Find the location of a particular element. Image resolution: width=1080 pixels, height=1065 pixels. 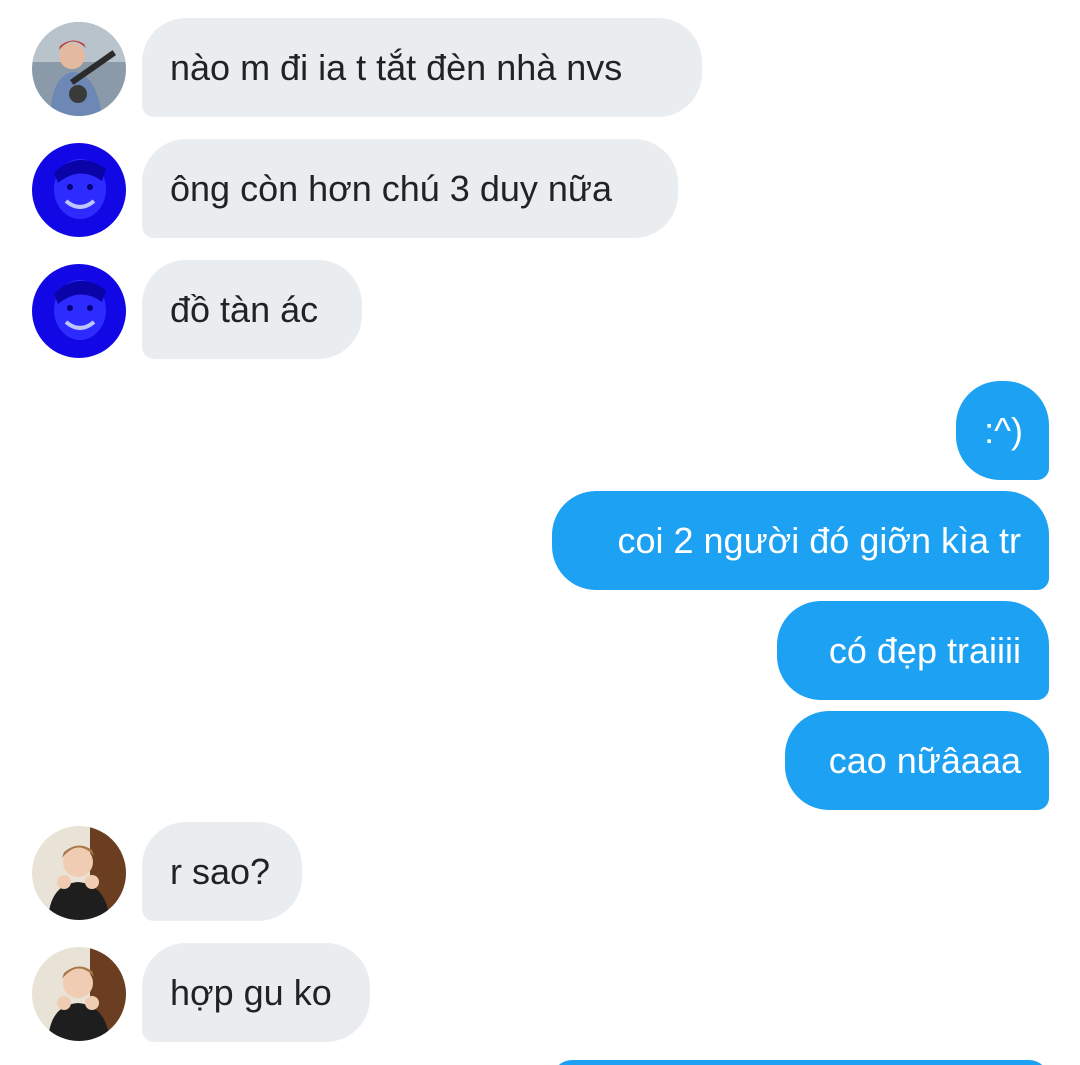

message-bubble-outgoing: cao nữâaaa is located at coordinates (917, 760).